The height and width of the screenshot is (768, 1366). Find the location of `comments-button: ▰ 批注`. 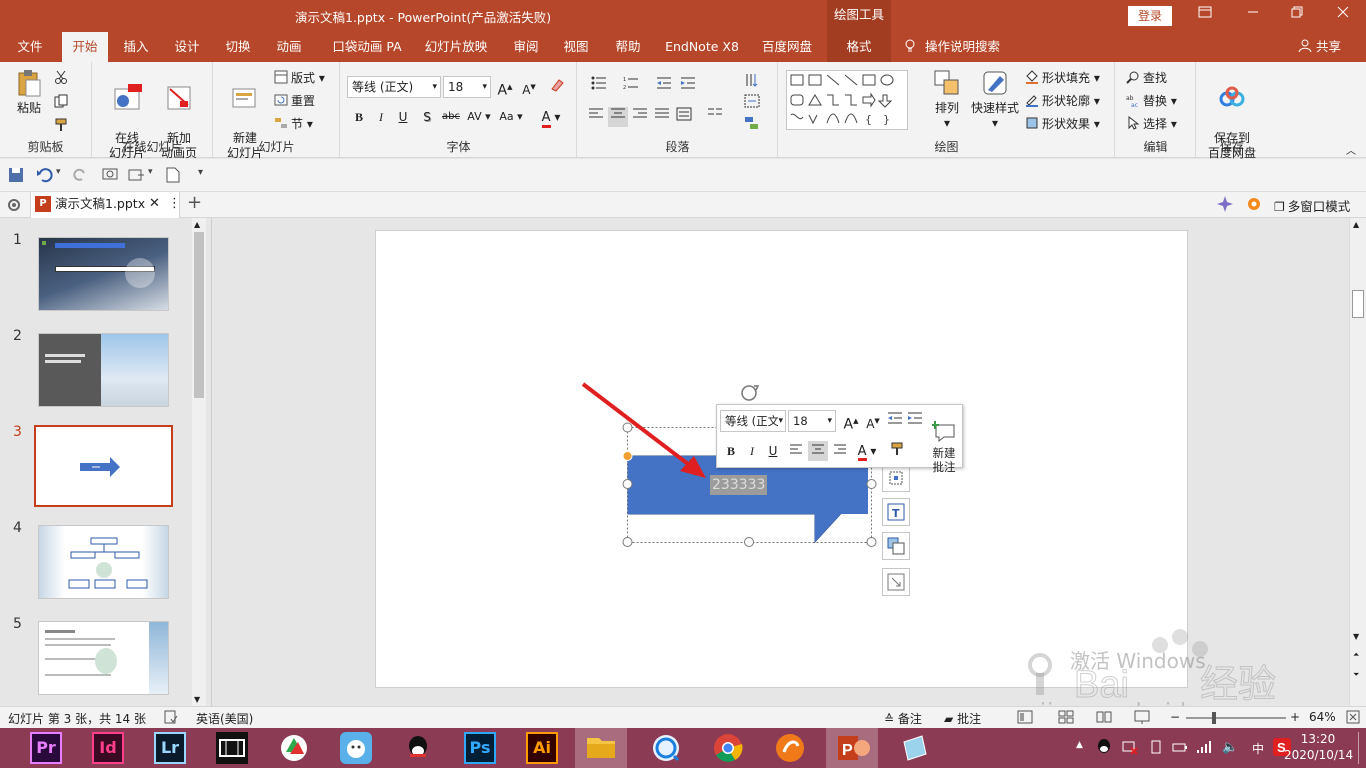

comments-button: ▰ 批注 is located at coordinates (962, 718).